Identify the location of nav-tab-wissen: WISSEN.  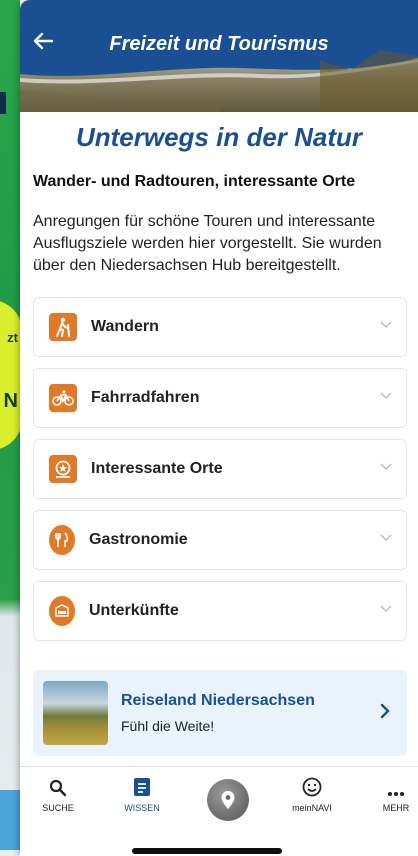
(142, 790).